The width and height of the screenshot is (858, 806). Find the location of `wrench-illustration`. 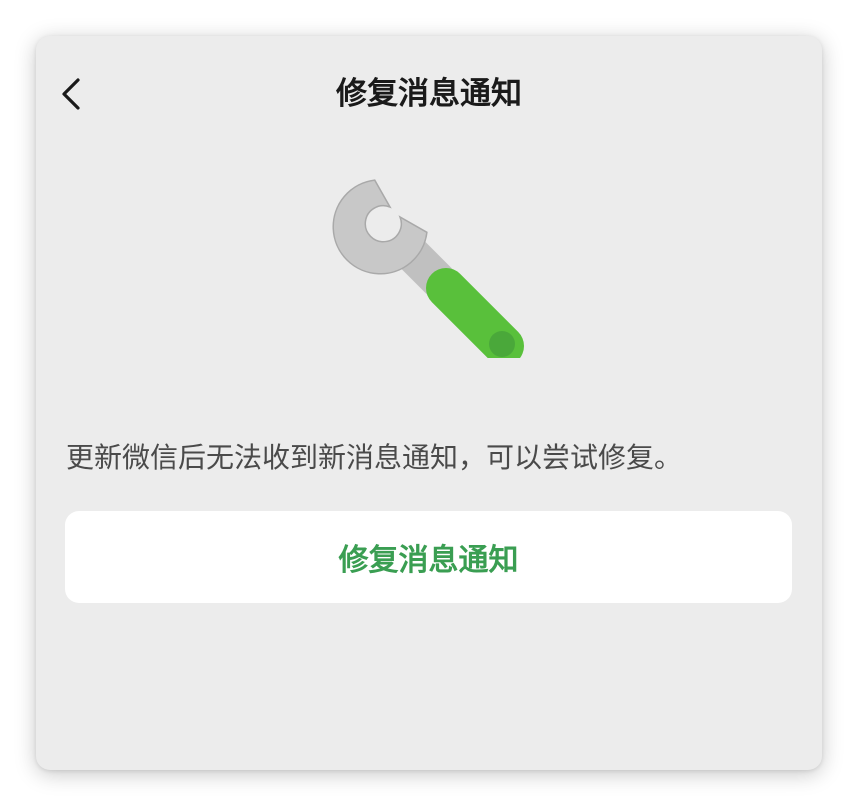

wrench-illustration is located at coordinates (426, 262).